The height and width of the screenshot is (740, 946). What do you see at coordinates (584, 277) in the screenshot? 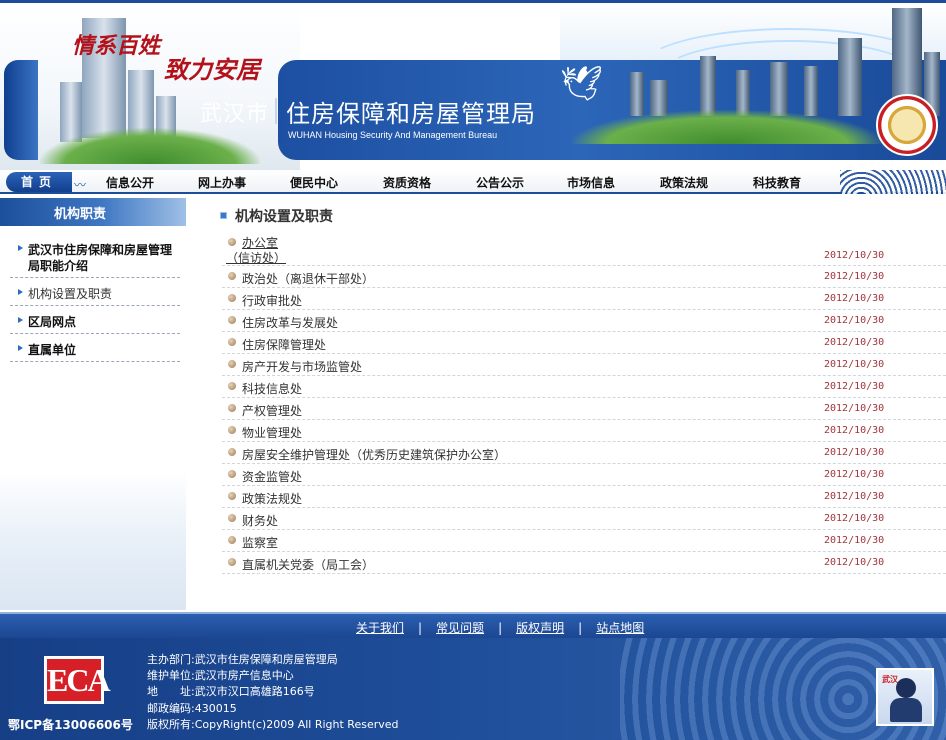
I see `list-item: 政治处（离退休干部处） 2012/10/30` at bounding box center [584, 277].